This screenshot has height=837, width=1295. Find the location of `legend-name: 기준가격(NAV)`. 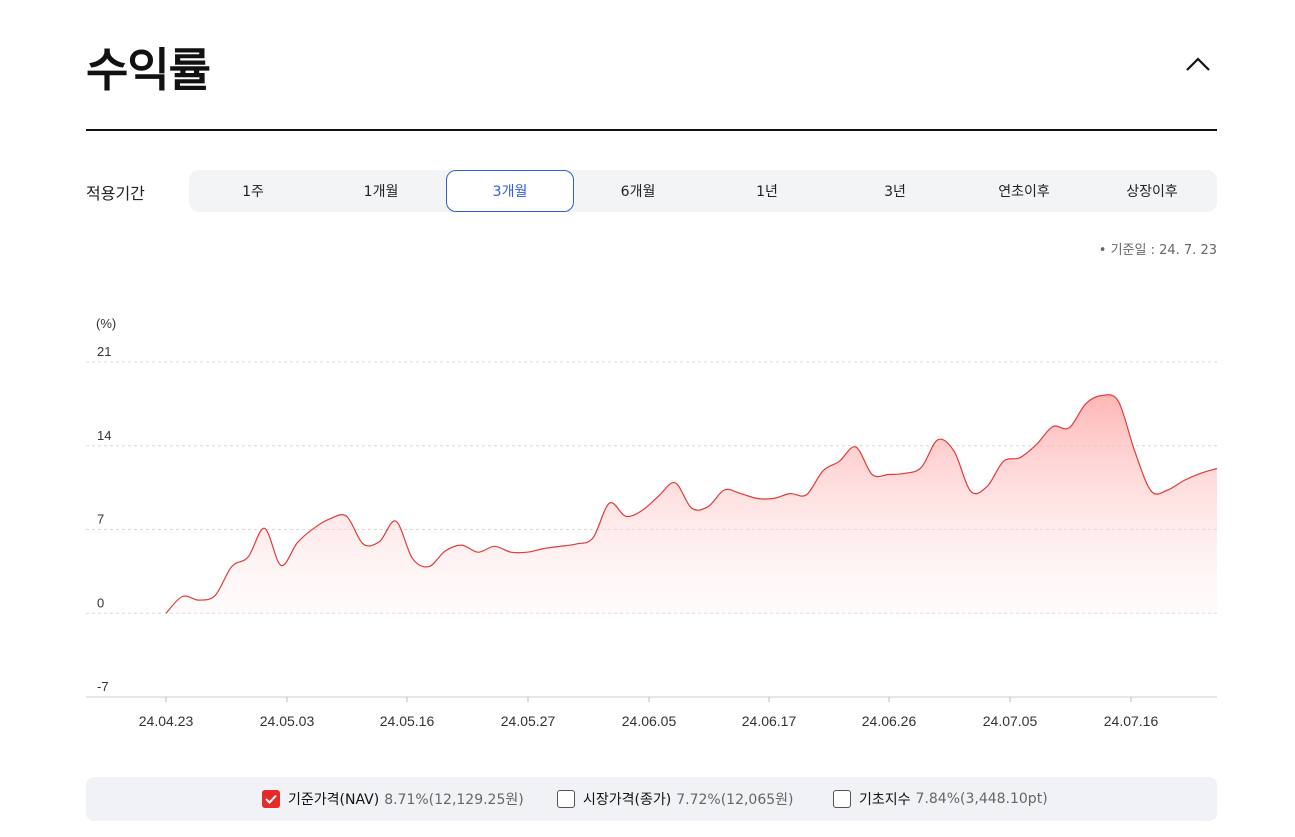

legend-name: 기준가격(NAV) is located at coordinates (334, 800).